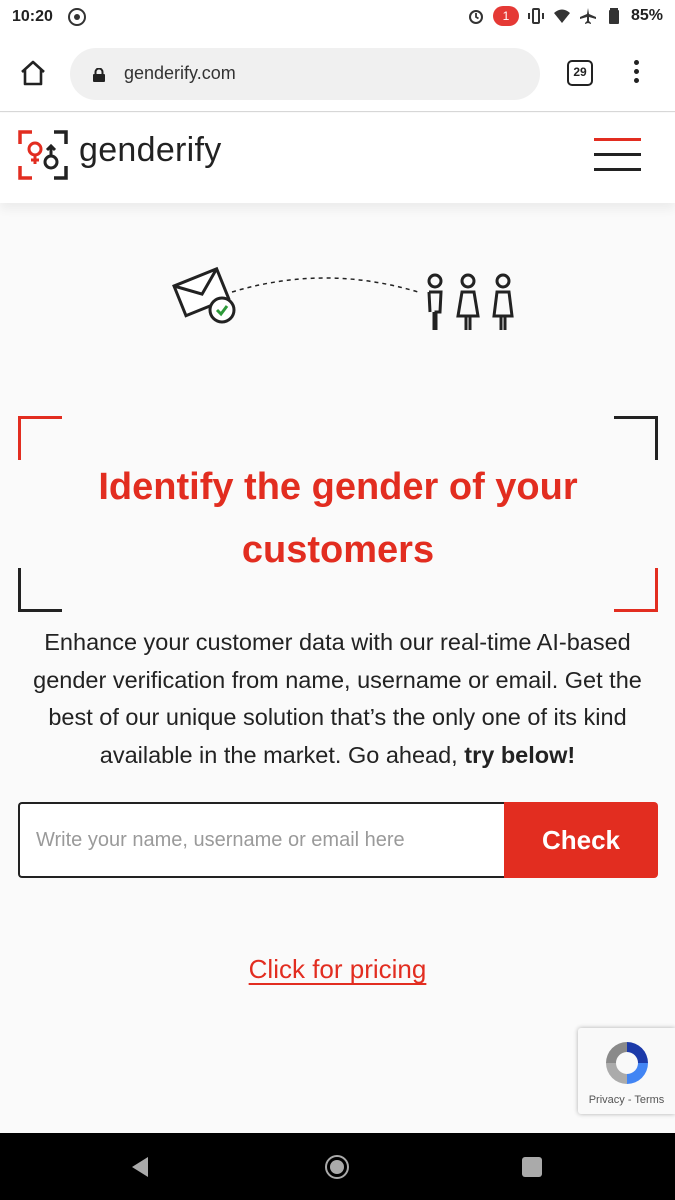 The image size is (675, 1200). I want to click on recaptcha-badge: Privacy - Terms, so click(626, 1071).